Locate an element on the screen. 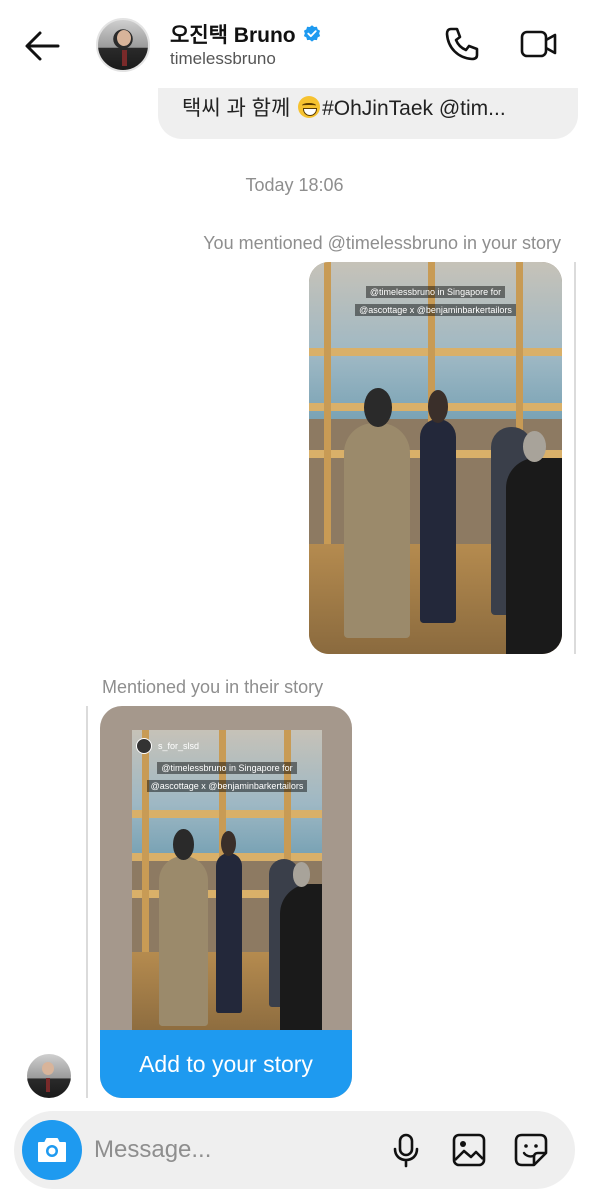 The height and width of the screenshot is (1200, 589). arrow-left-icon is located at coordinates (42, 46).